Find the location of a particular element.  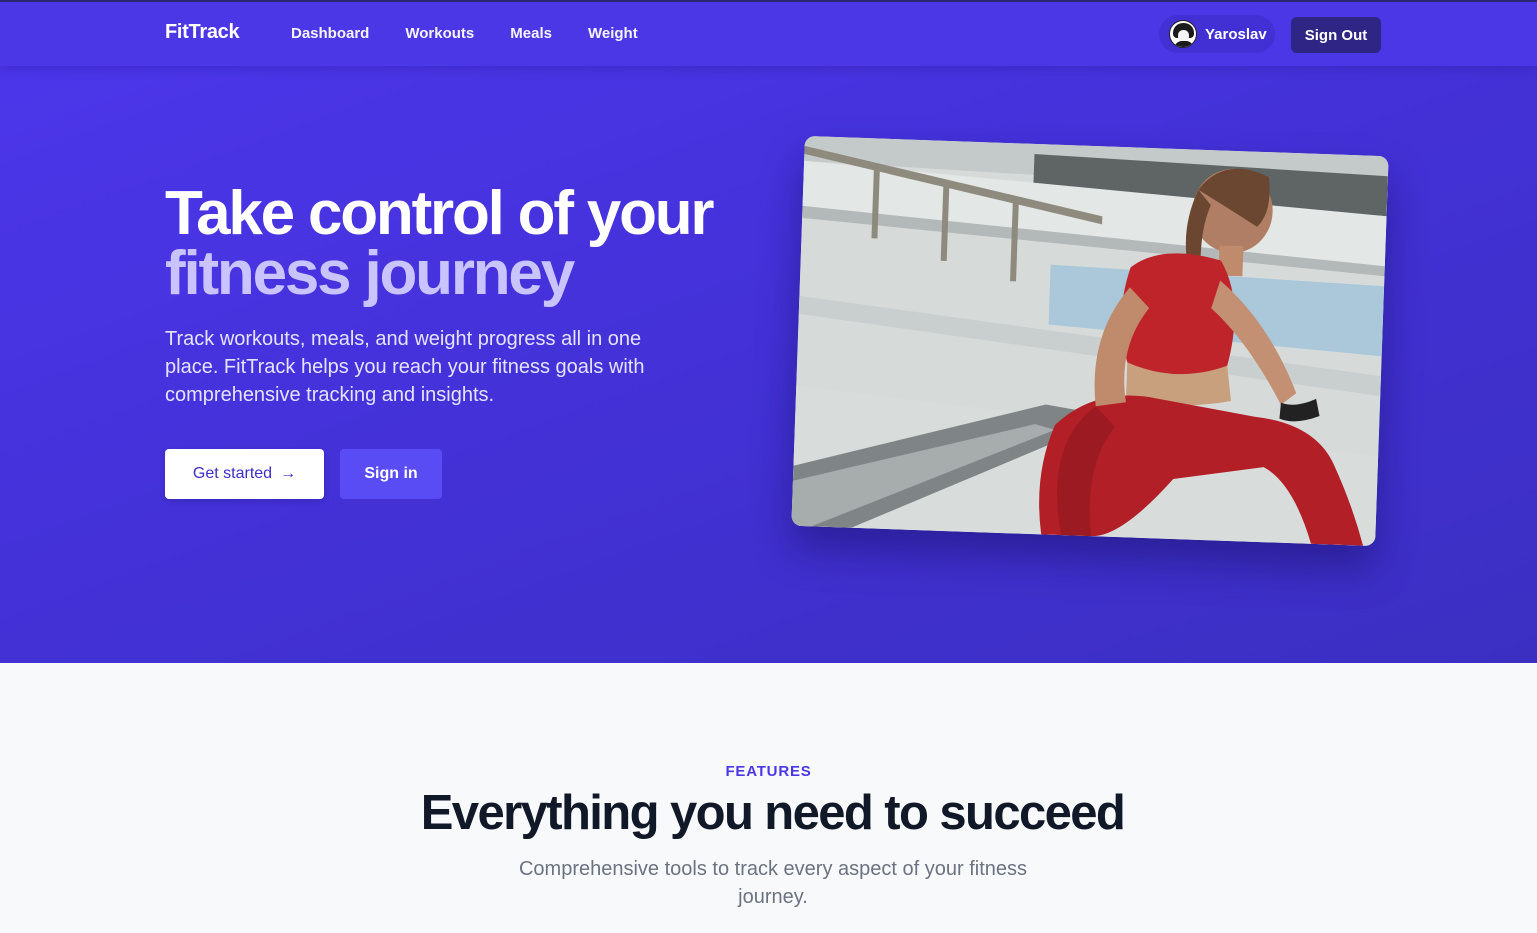

hero-title: Take control of your fitness journey is located at coordinates (475, 243).